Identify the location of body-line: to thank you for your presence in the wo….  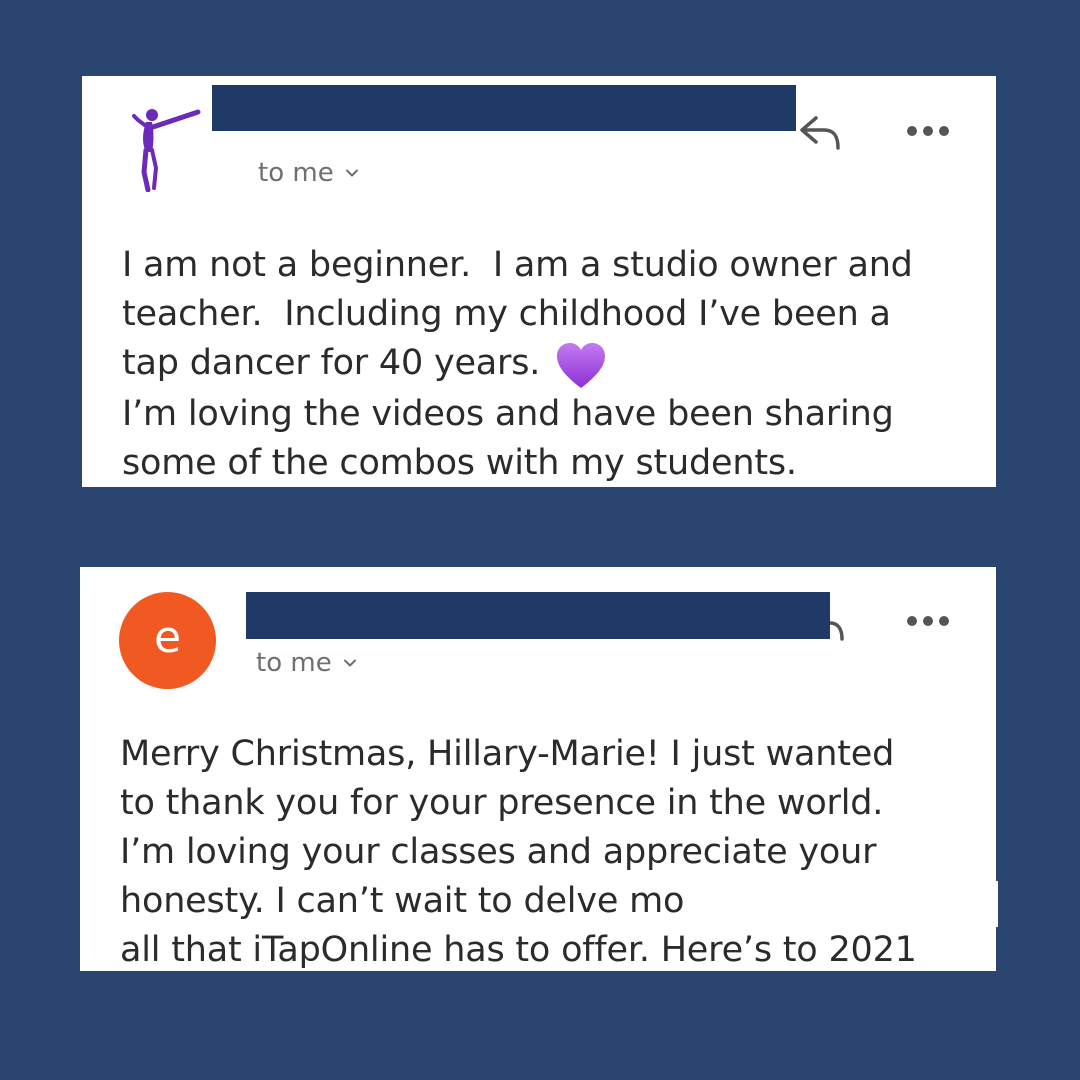
(502, 803).